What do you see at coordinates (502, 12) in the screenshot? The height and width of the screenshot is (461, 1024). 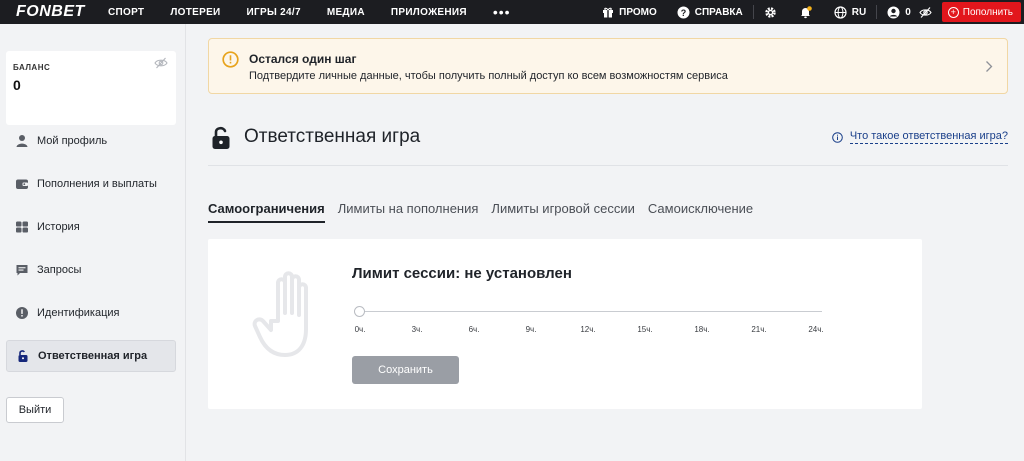 I see `more-icon: •••` at bounding box center [502, 12].